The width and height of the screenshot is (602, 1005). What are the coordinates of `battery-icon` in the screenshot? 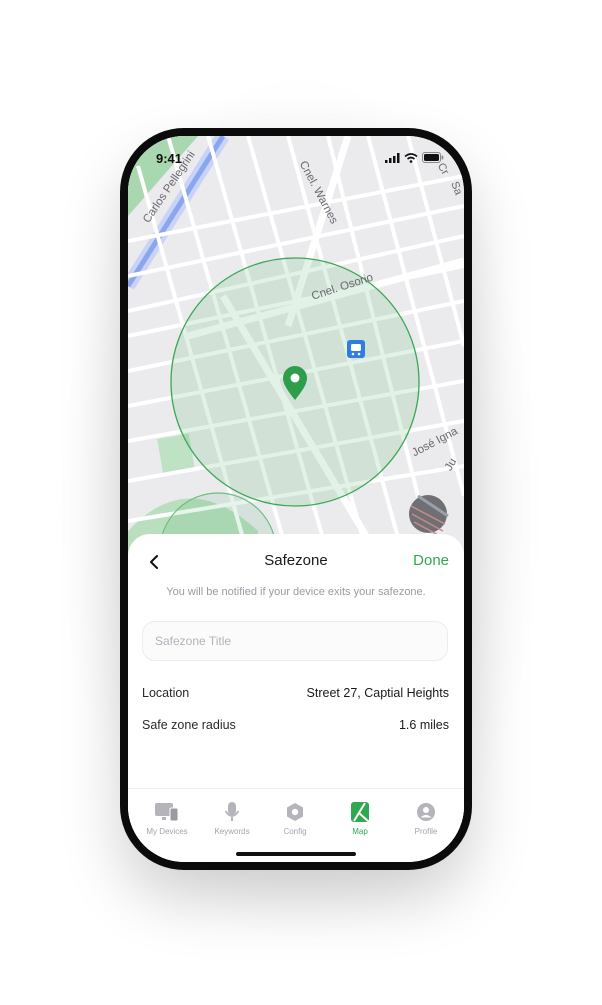 It's located at (433, 157).